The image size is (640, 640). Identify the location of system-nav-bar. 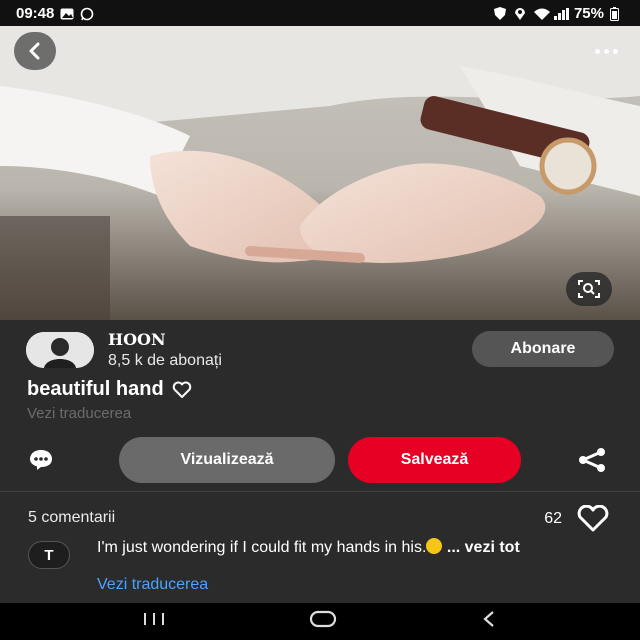
(320, 621).